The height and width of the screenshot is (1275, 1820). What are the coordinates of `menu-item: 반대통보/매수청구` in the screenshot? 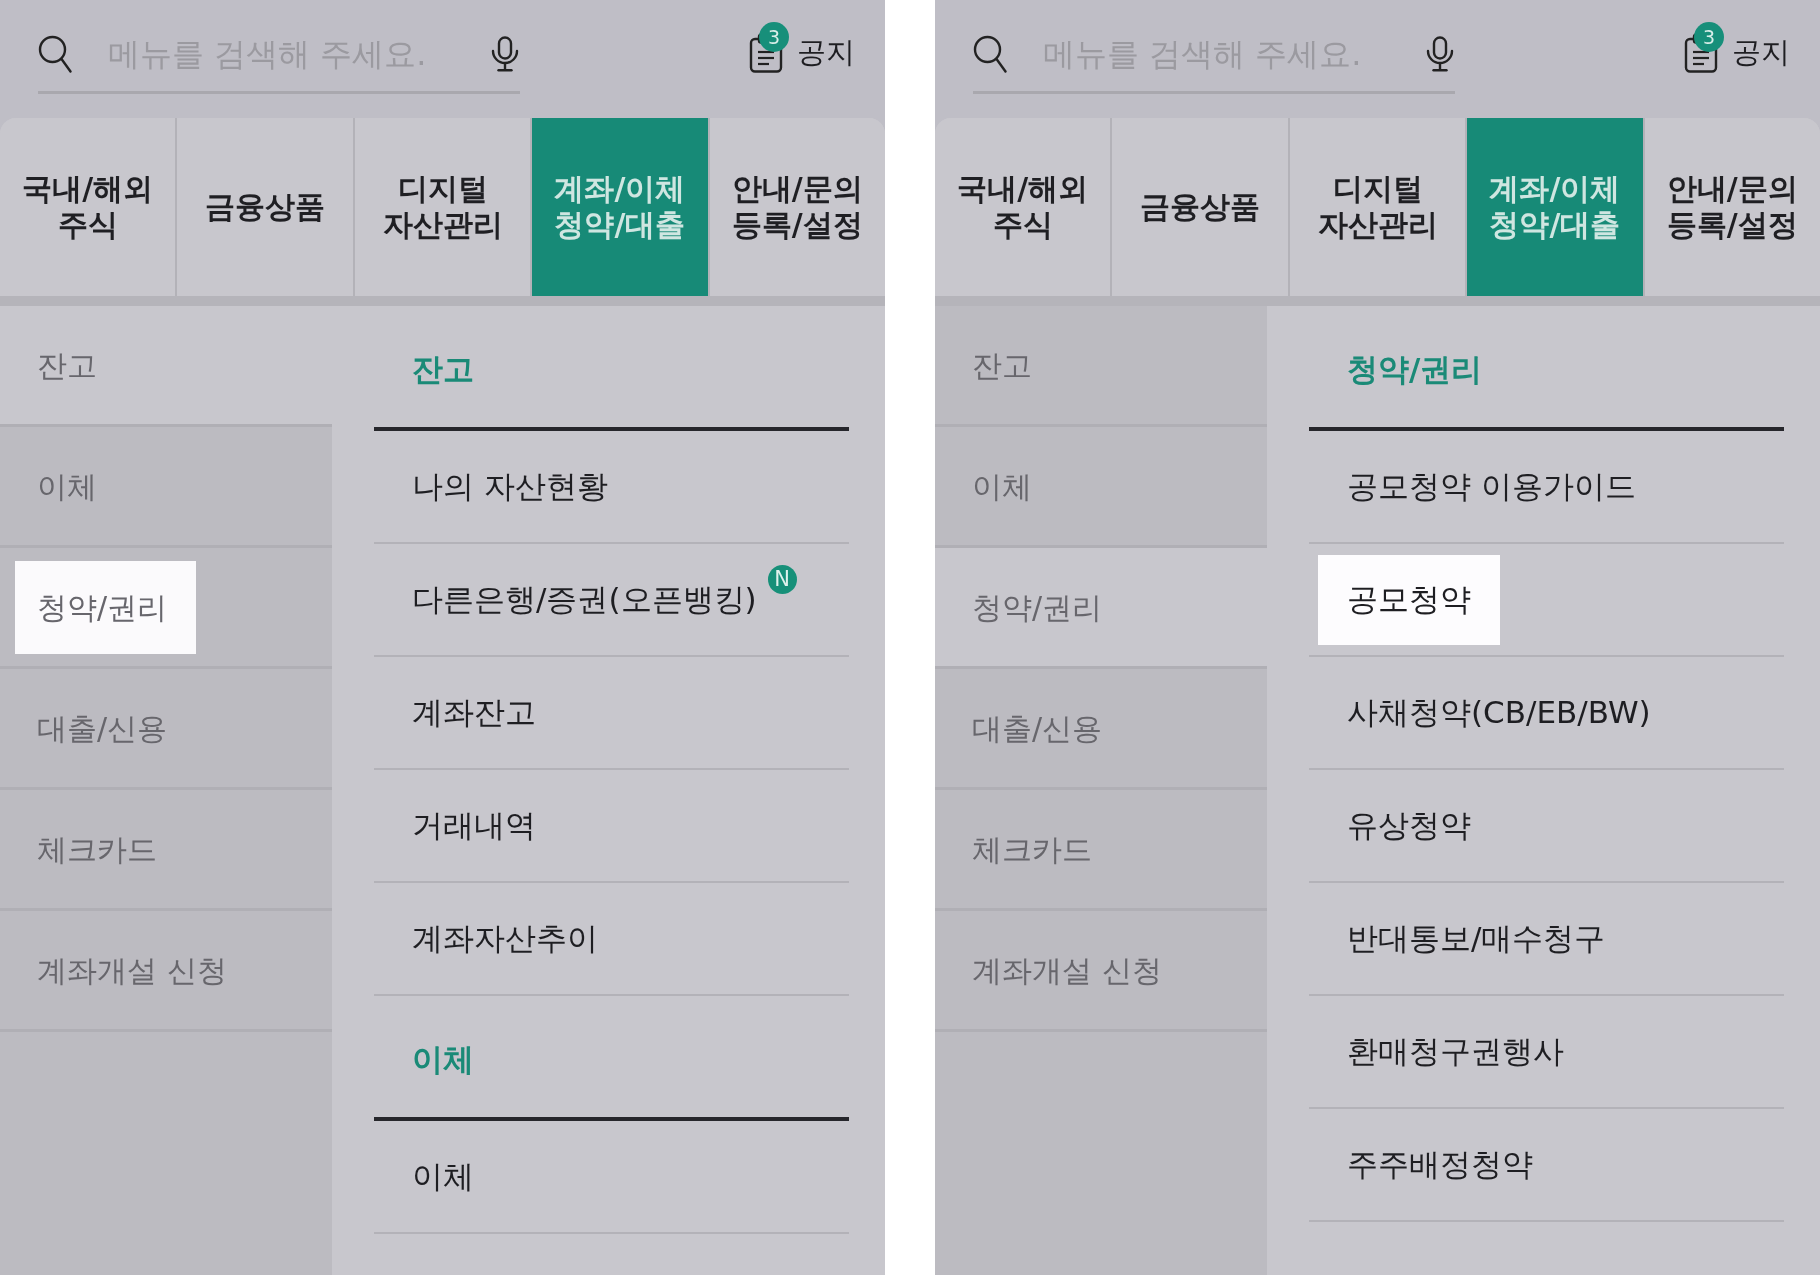 It's located at (1546, 939).